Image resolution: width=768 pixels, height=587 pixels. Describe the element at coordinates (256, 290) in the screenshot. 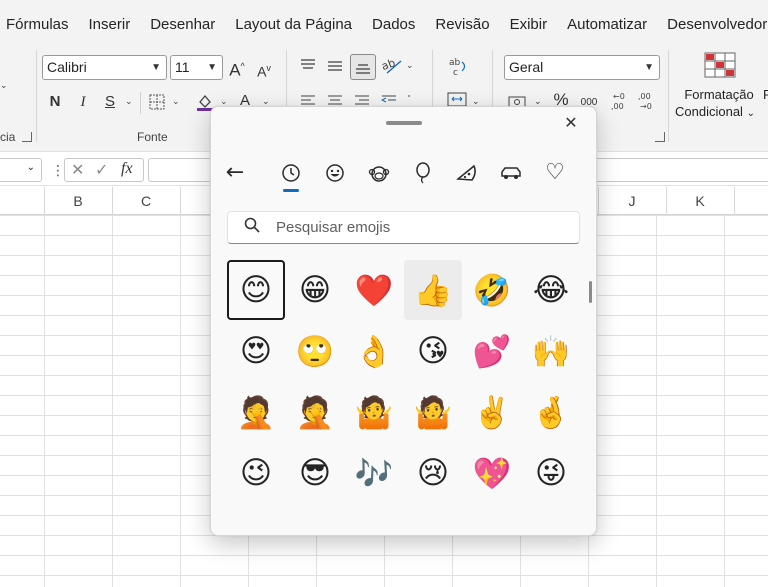

I see `emoji-cell: 😊` at that location.